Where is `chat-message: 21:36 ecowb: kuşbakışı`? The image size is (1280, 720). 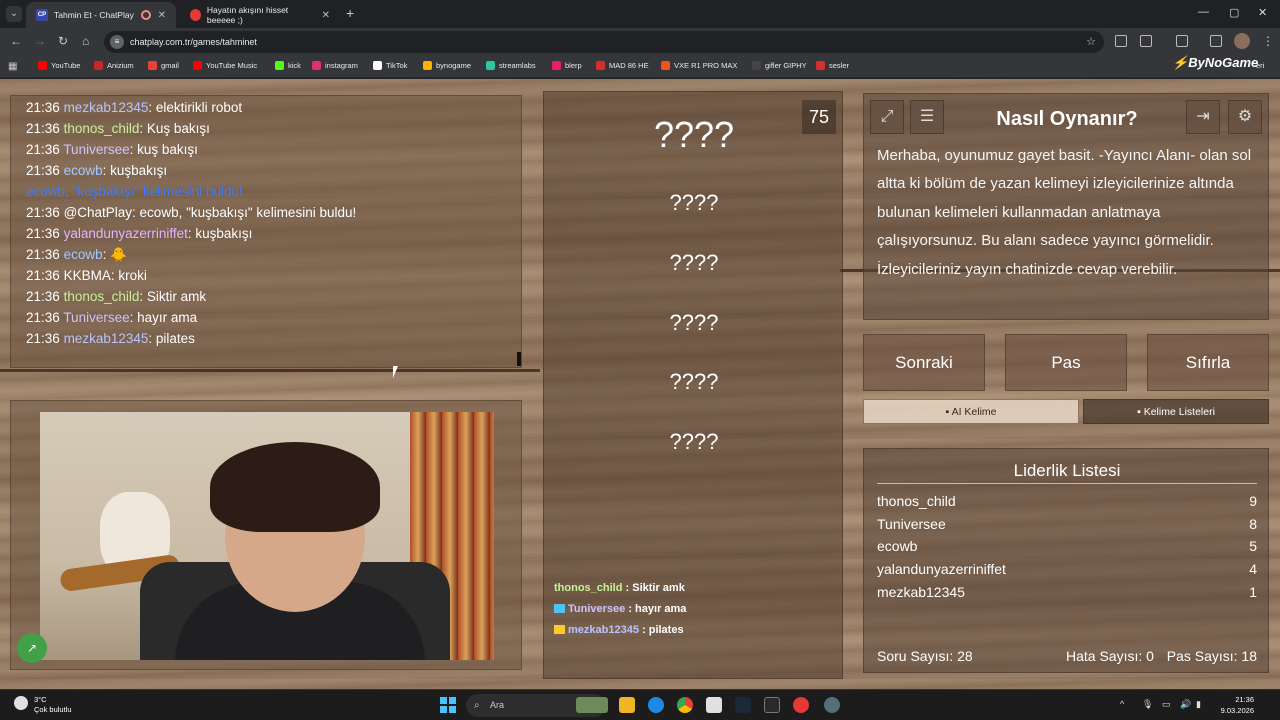 chat-message: 21:36 ecowb: kuşbakışı is located at coordinates (96, 170).